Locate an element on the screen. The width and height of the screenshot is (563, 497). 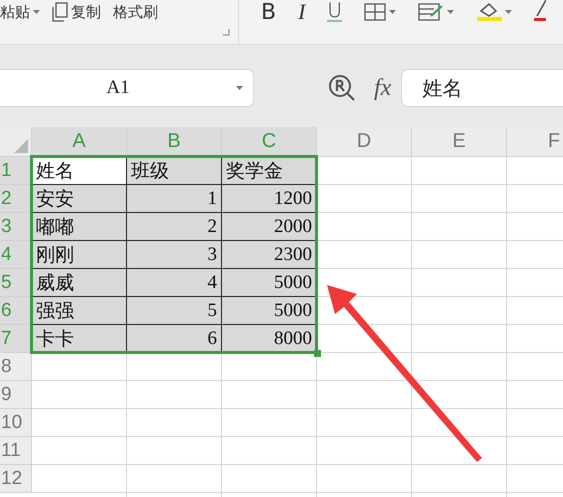
row-header: 7 is located at coordinates (16, 339).